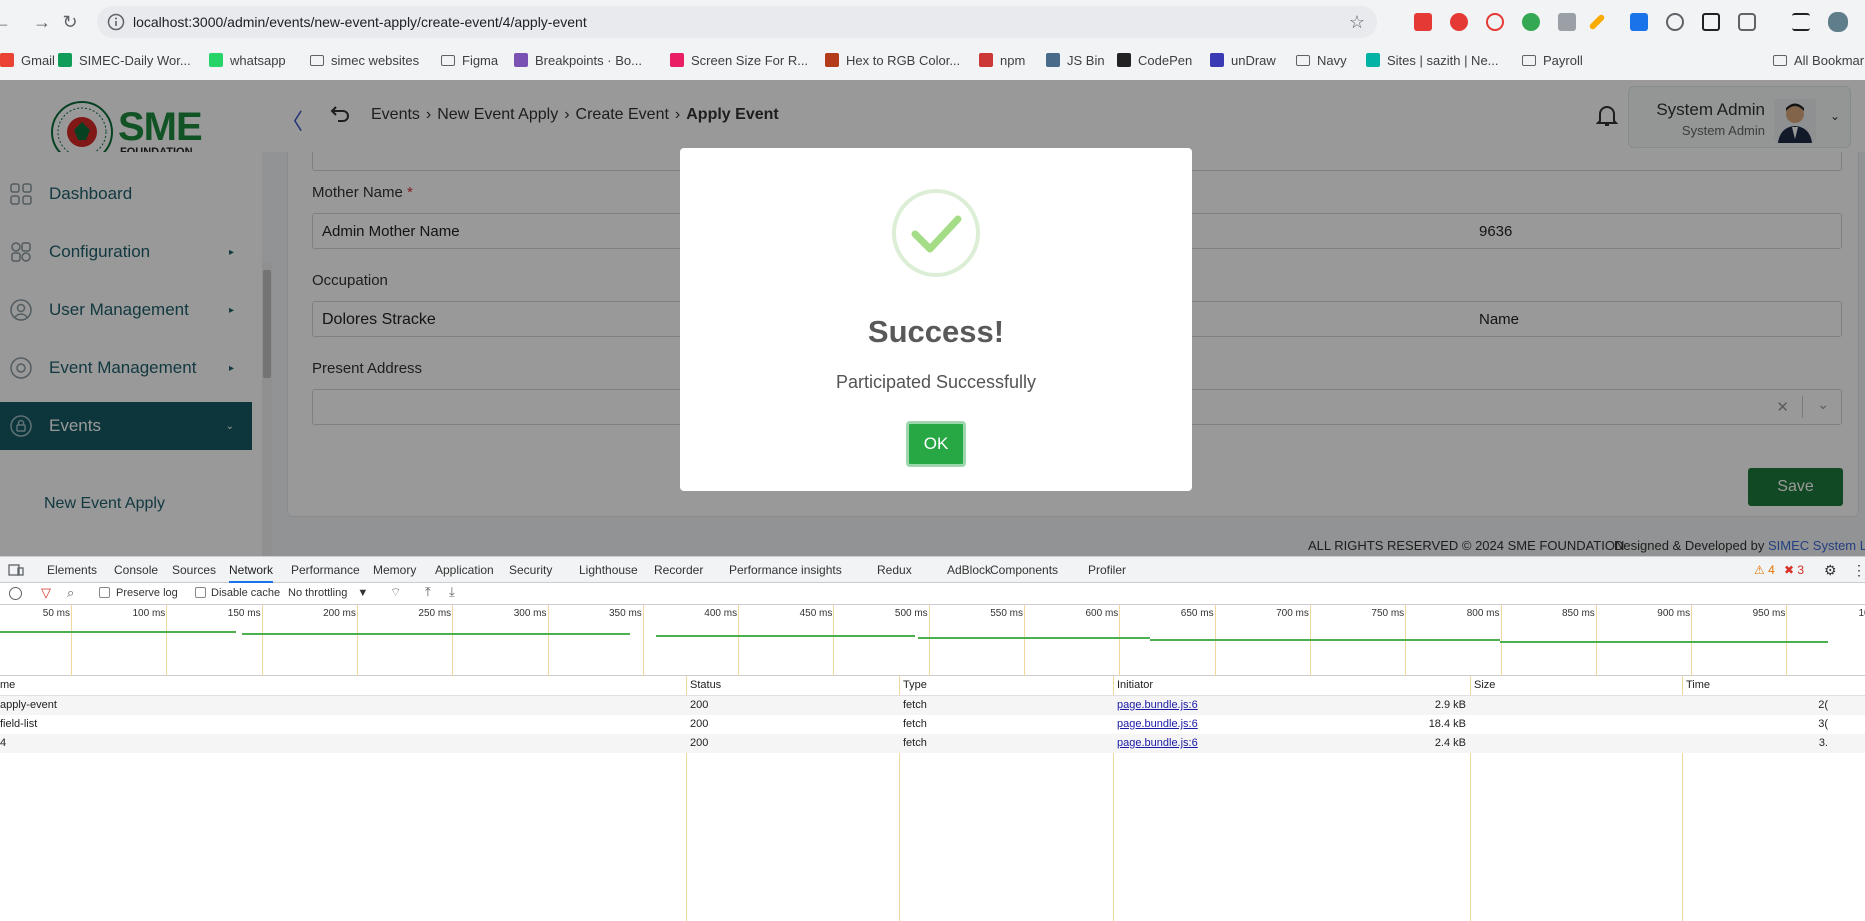  What do you see at coordinates (705, 685) in the screenshot?
I see `column-status-header: Status` at bounding box center [705, 685].